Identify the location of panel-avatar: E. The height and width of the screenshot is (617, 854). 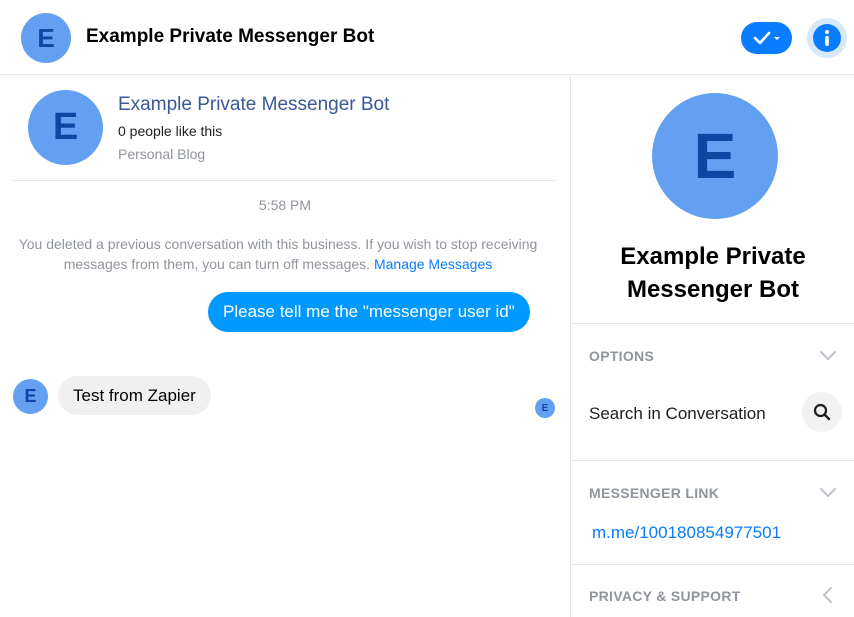
(715, 156).